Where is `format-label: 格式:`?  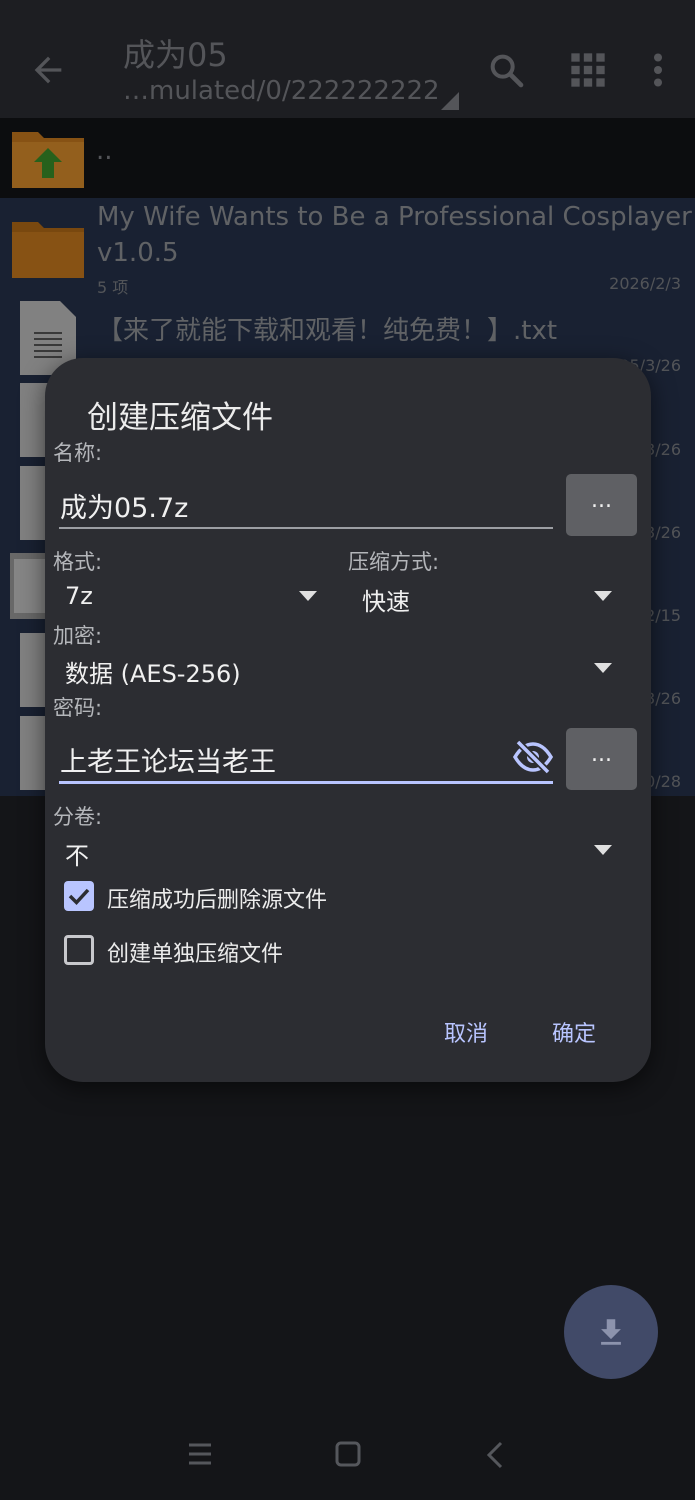 format-label: 格式: is located at coordinates (78, 562).